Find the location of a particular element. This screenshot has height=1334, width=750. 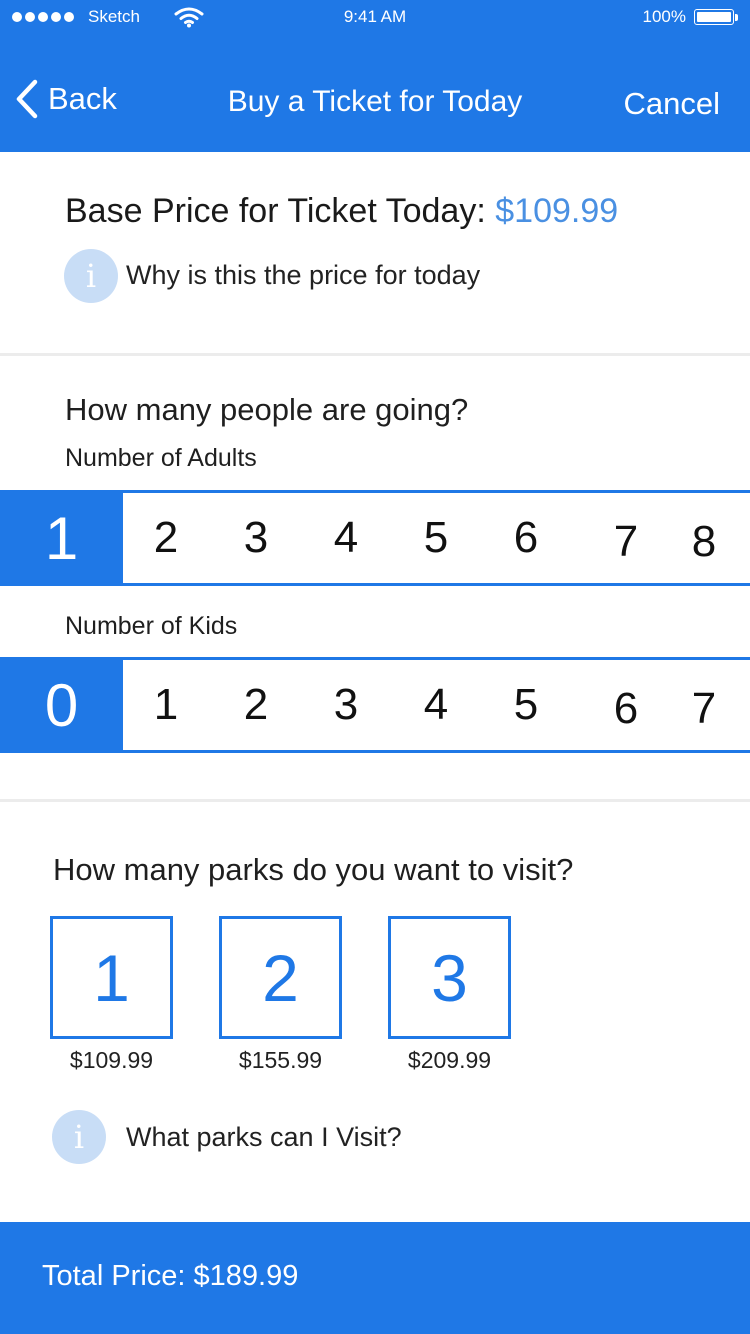

base-price-line: Base Price for Ticket Today: $109.99 is located at coordinates (341, 211).